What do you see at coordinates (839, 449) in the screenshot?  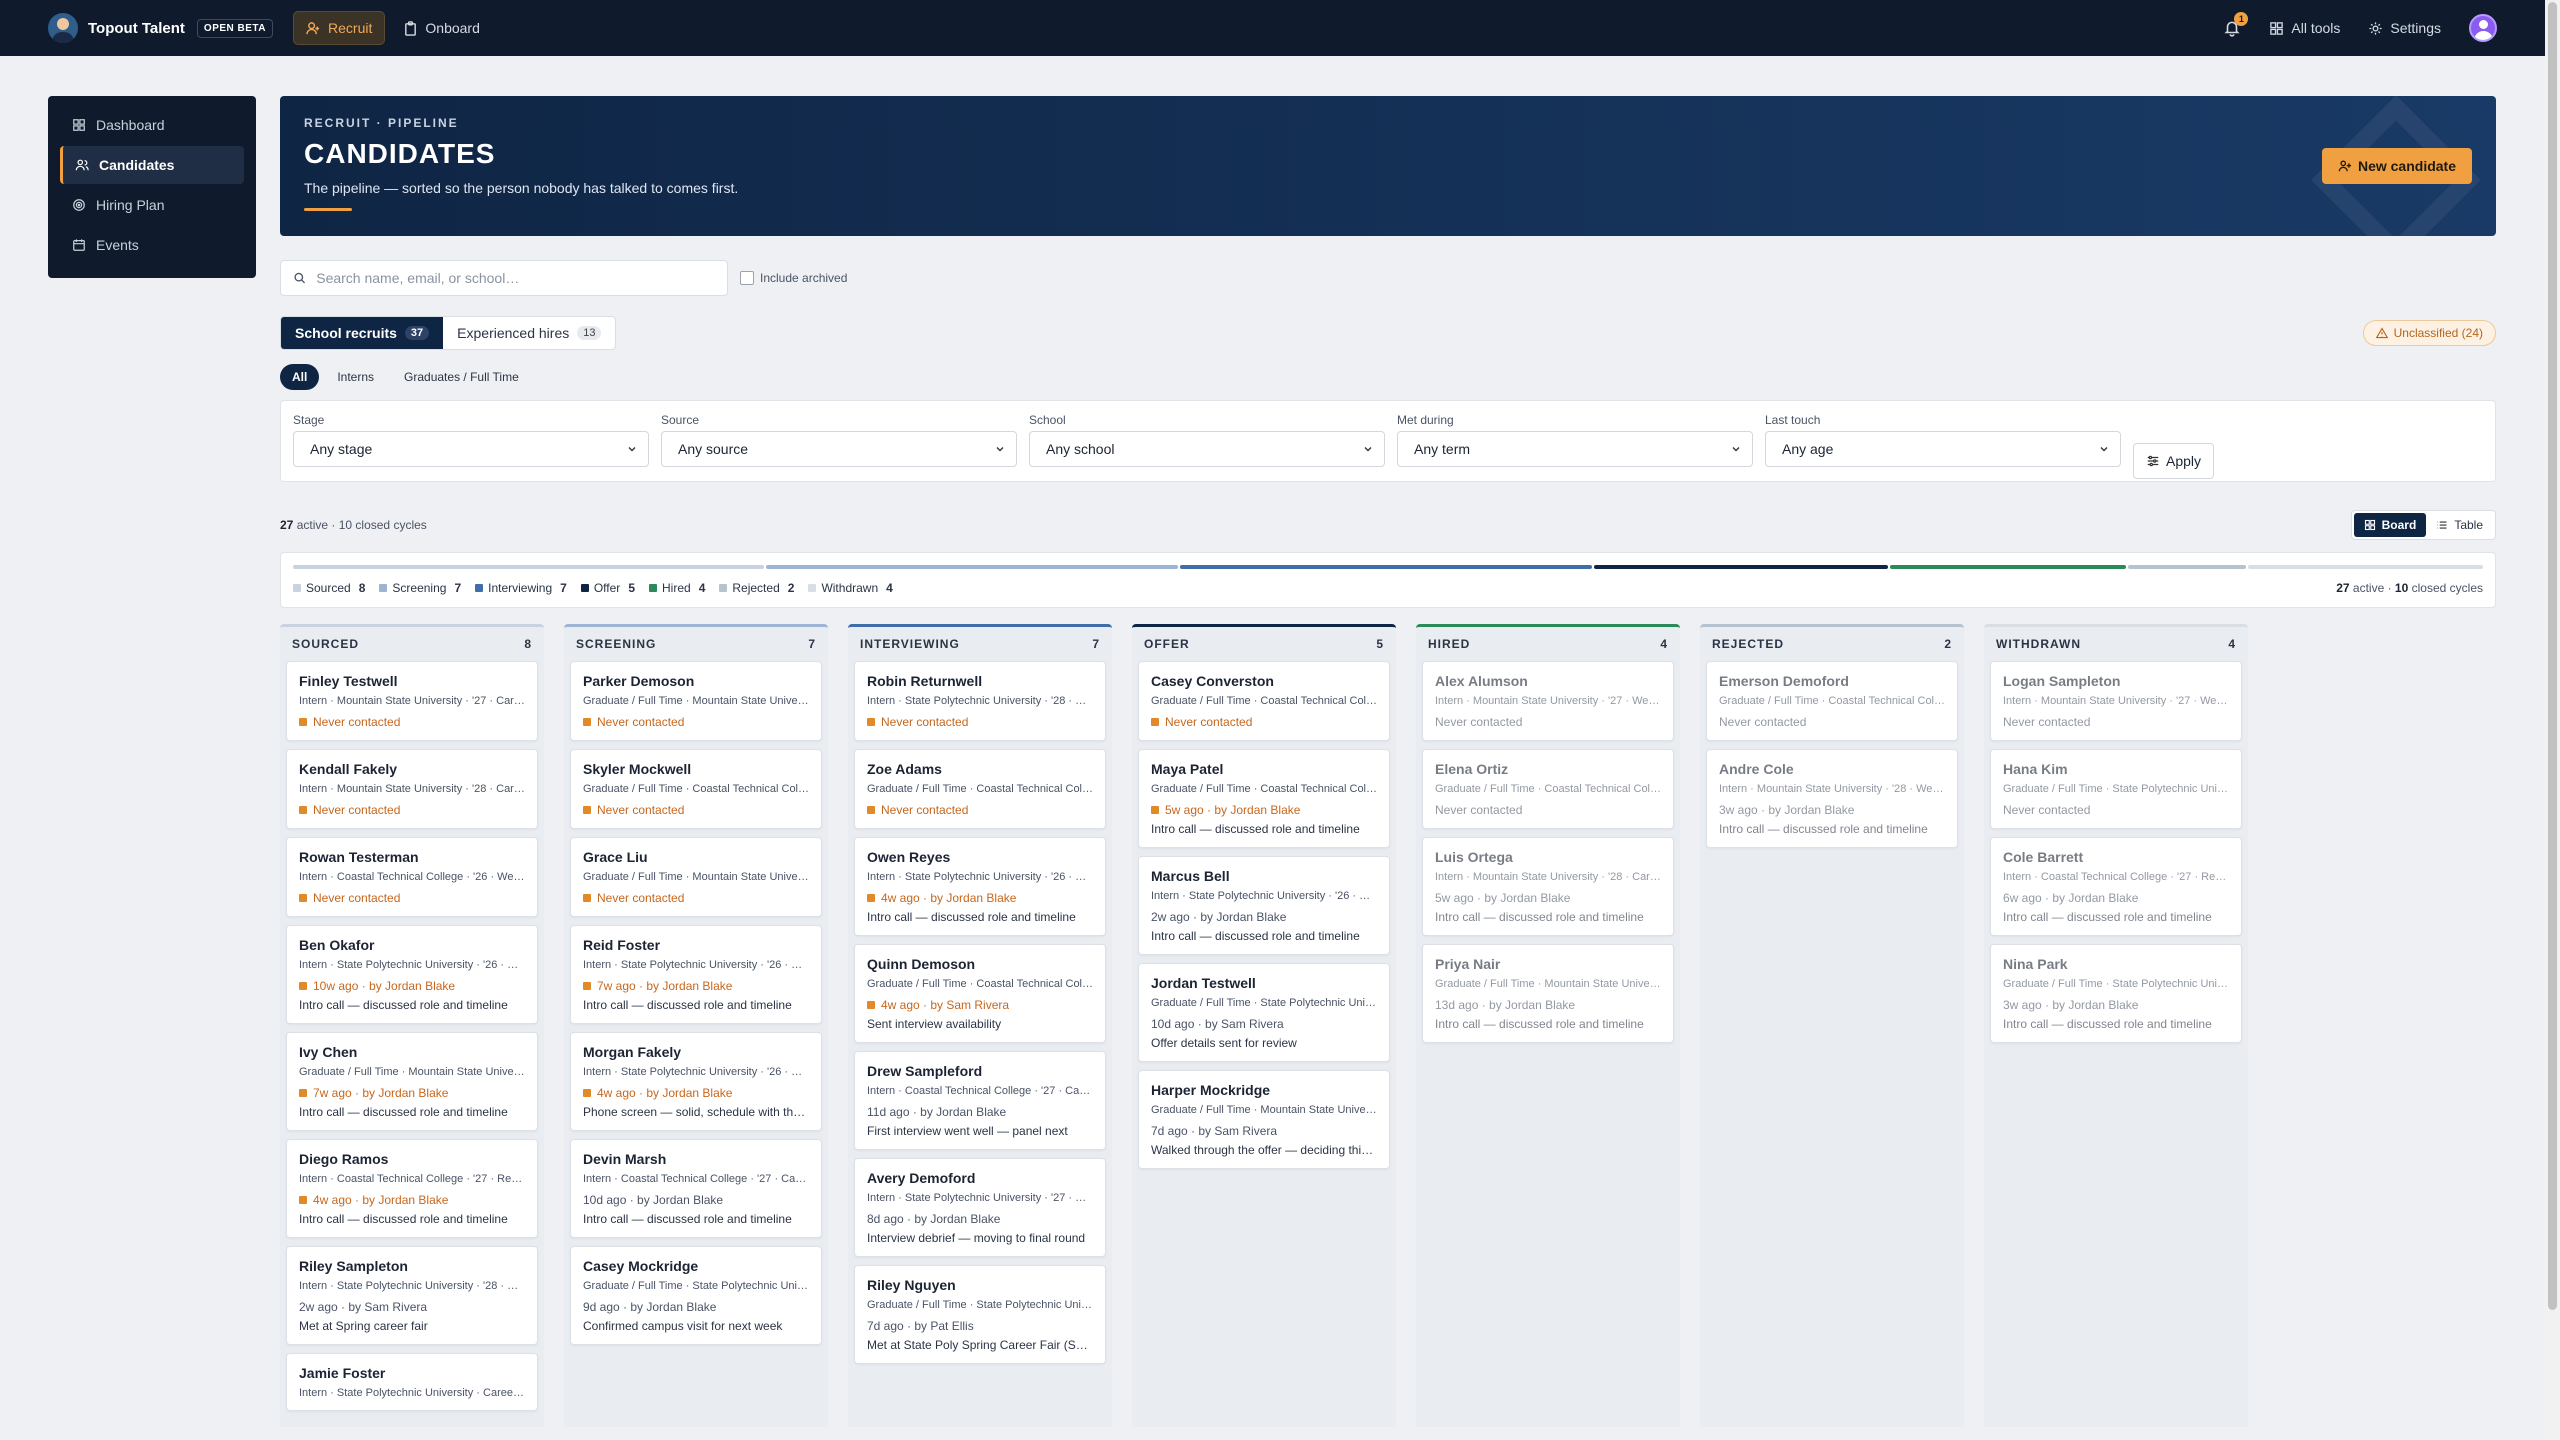 I see `source-select: Any source` at bounding box center [839, 449].